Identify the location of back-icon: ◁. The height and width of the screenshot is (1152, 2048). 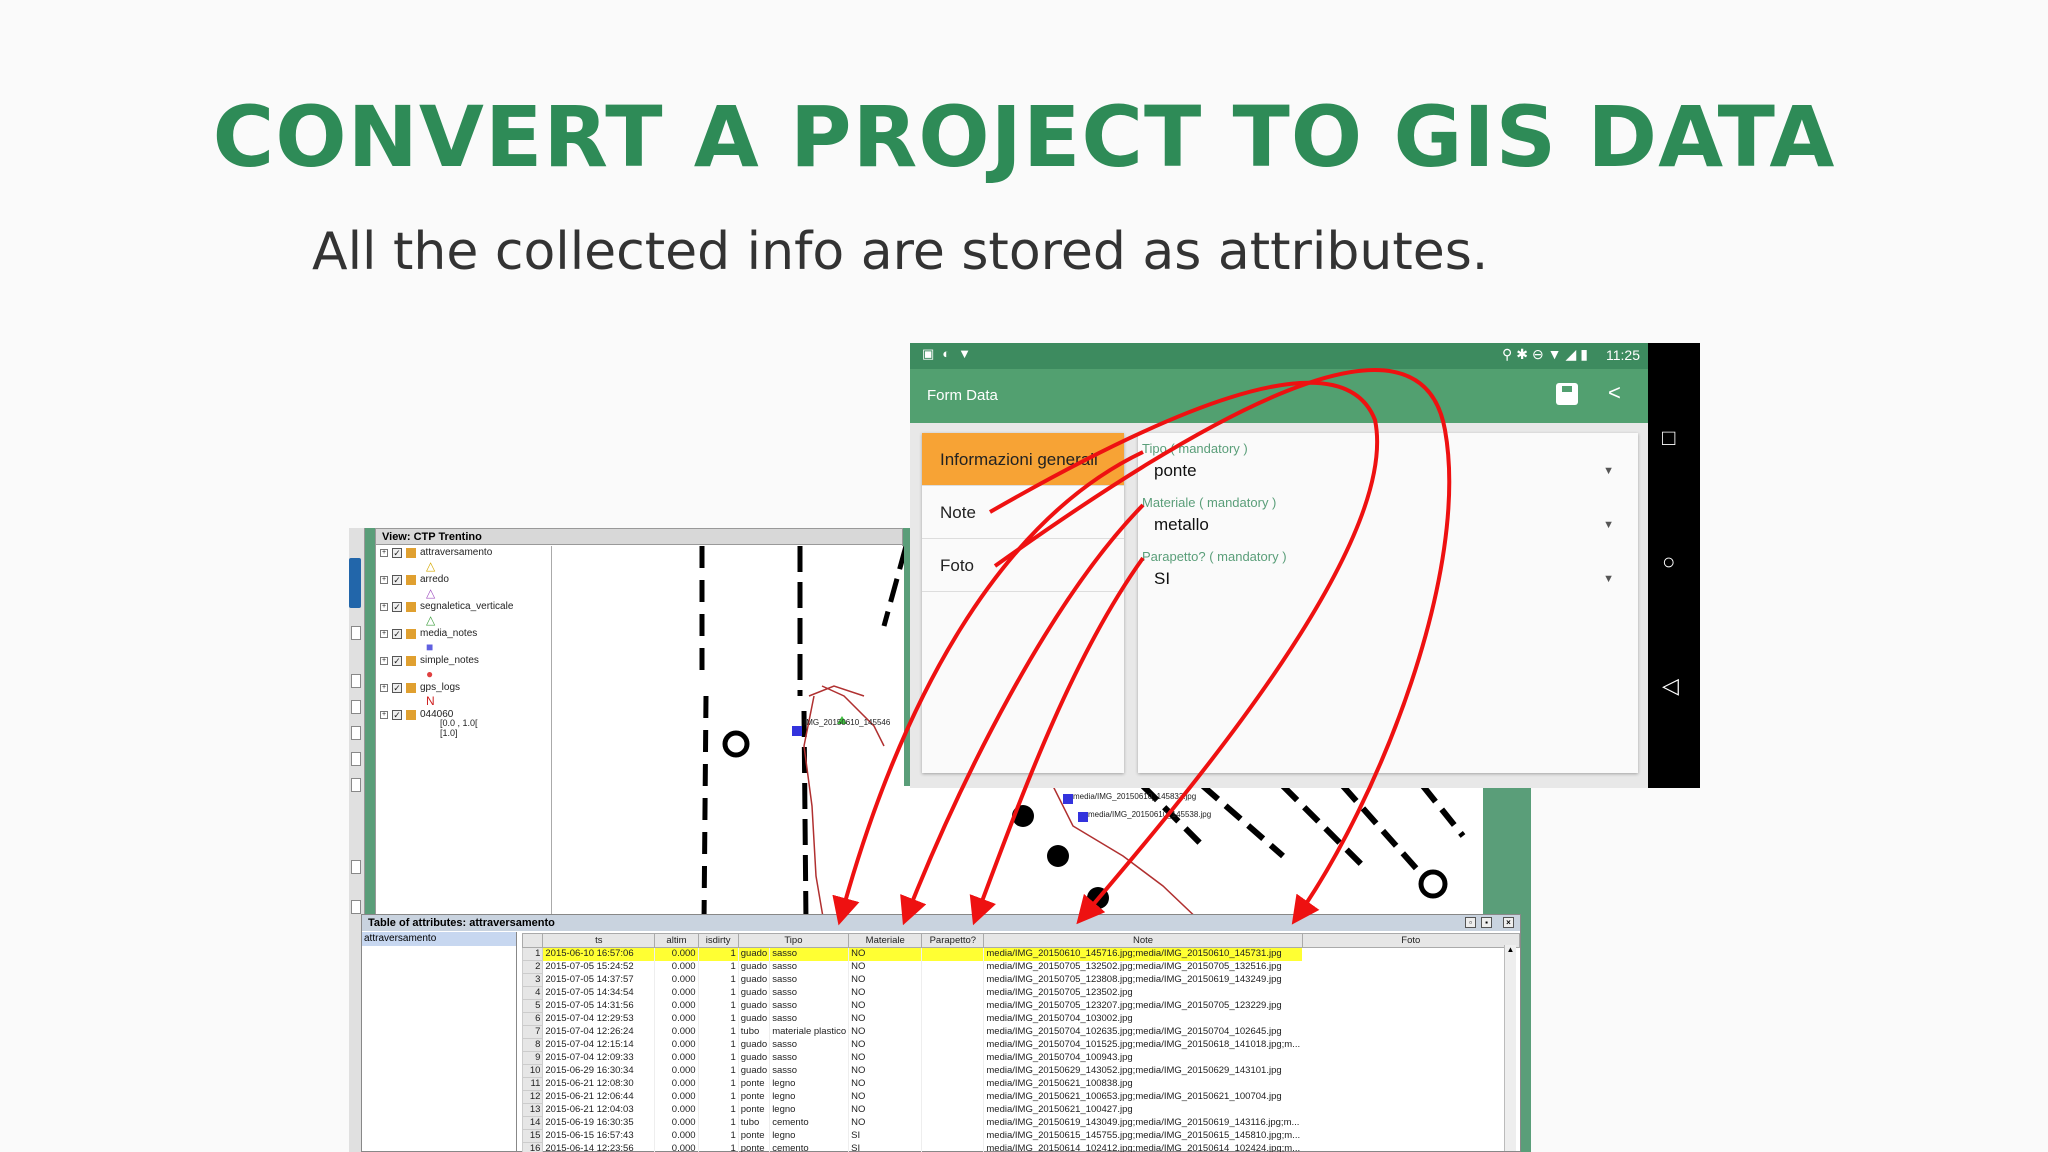
(1670, 686).